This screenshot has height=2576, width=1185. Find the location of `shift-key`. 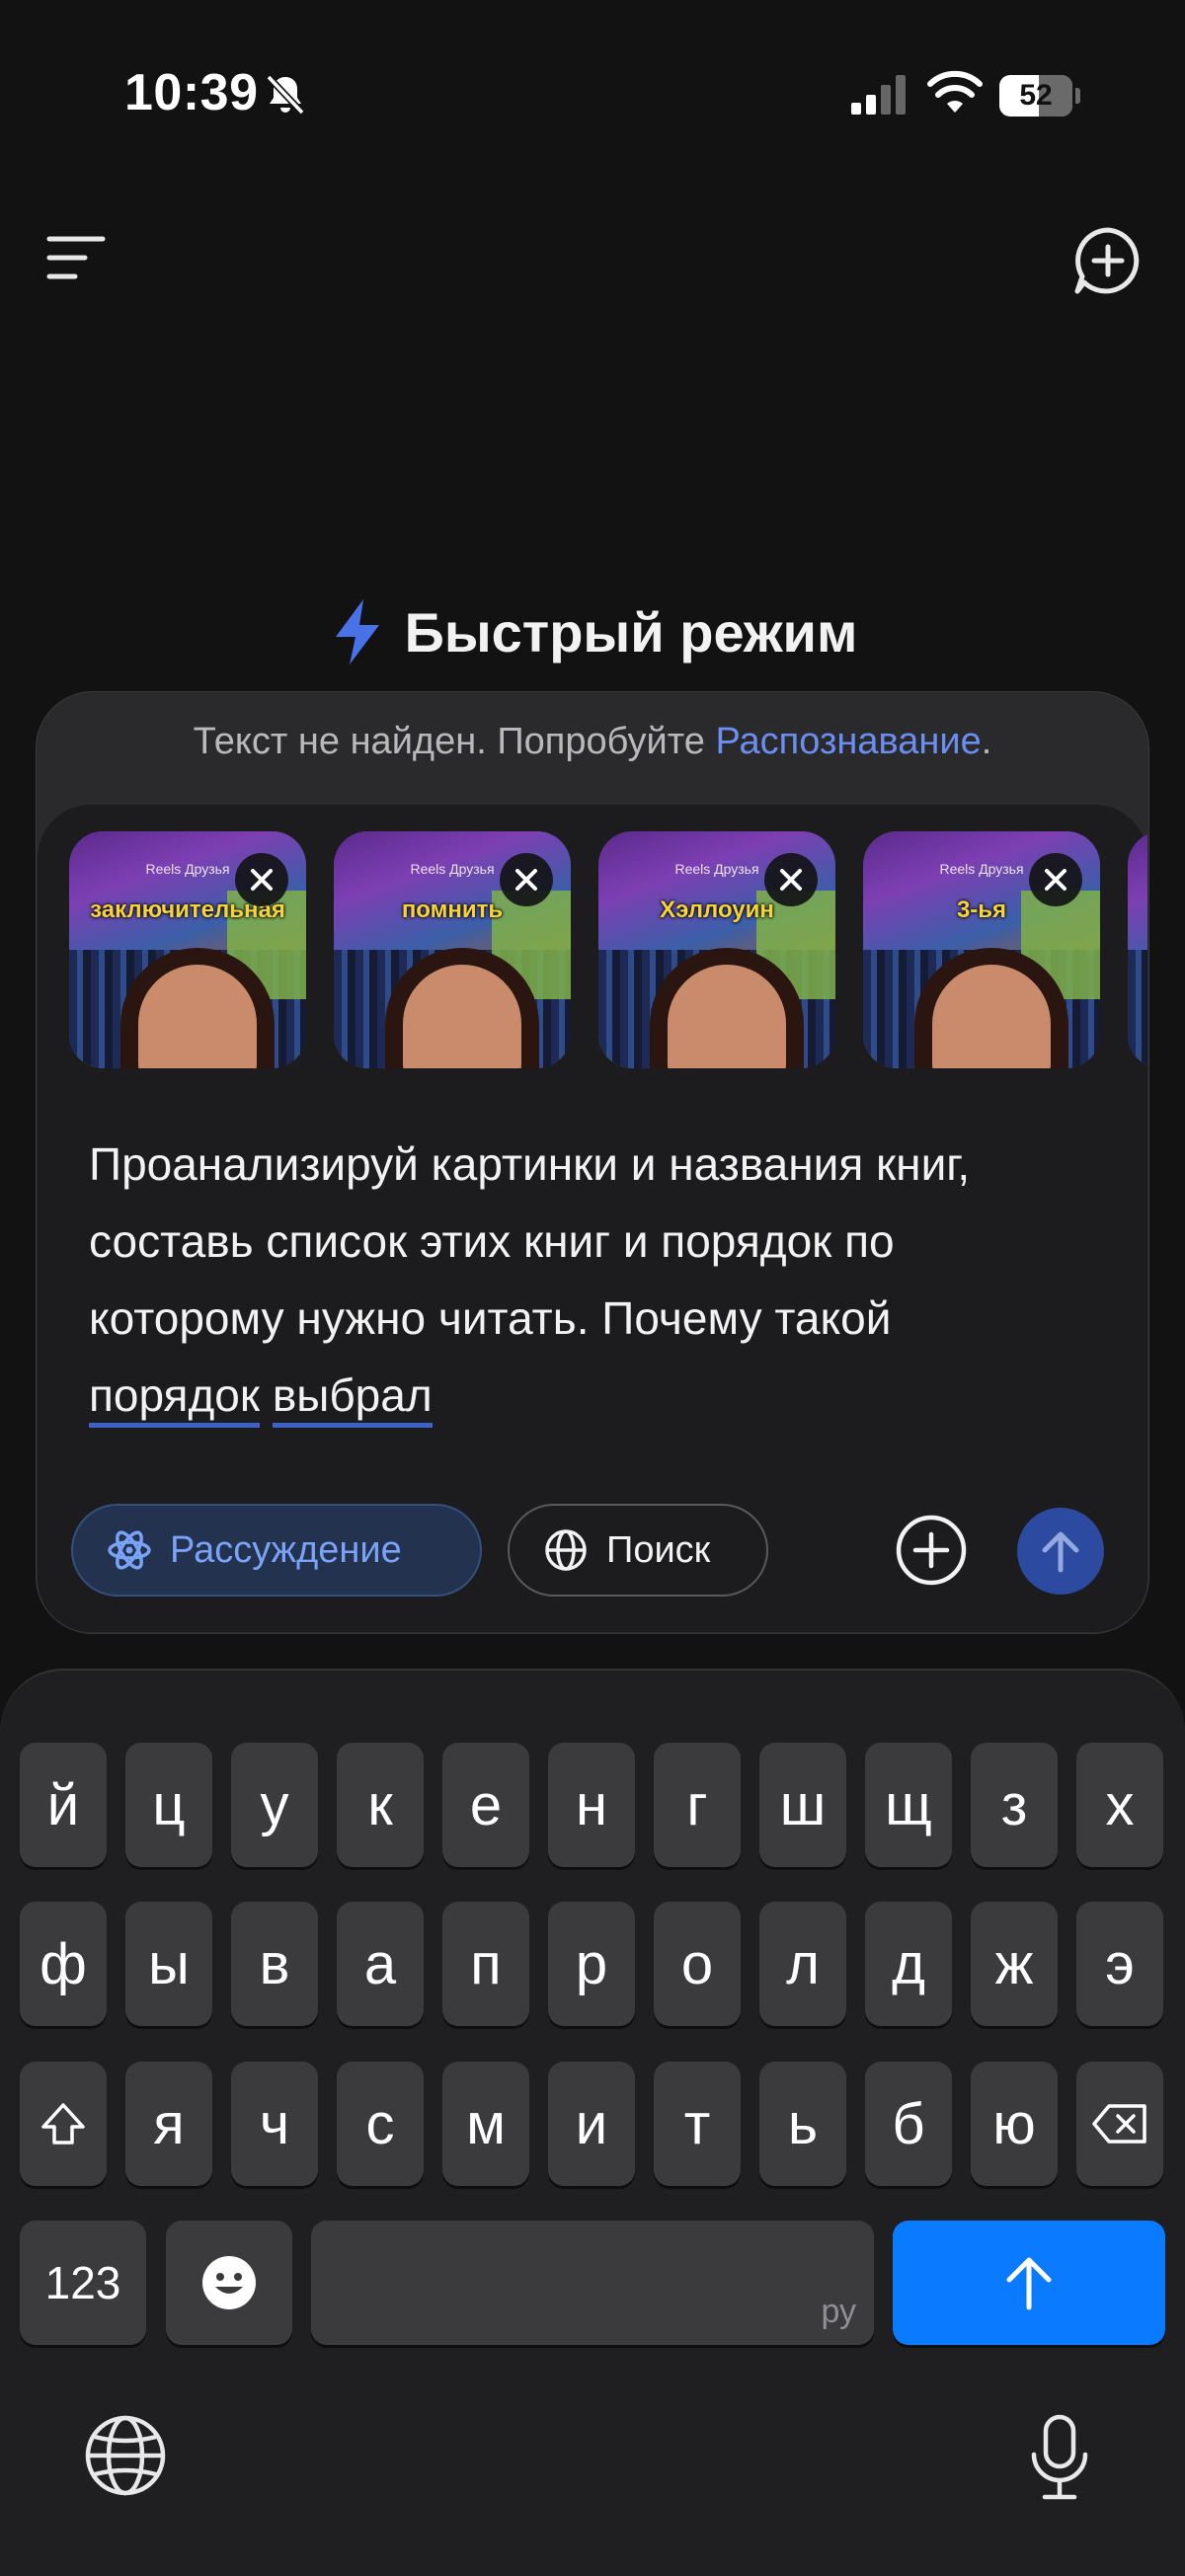

shift-key is located at coordinates (64, 2124).